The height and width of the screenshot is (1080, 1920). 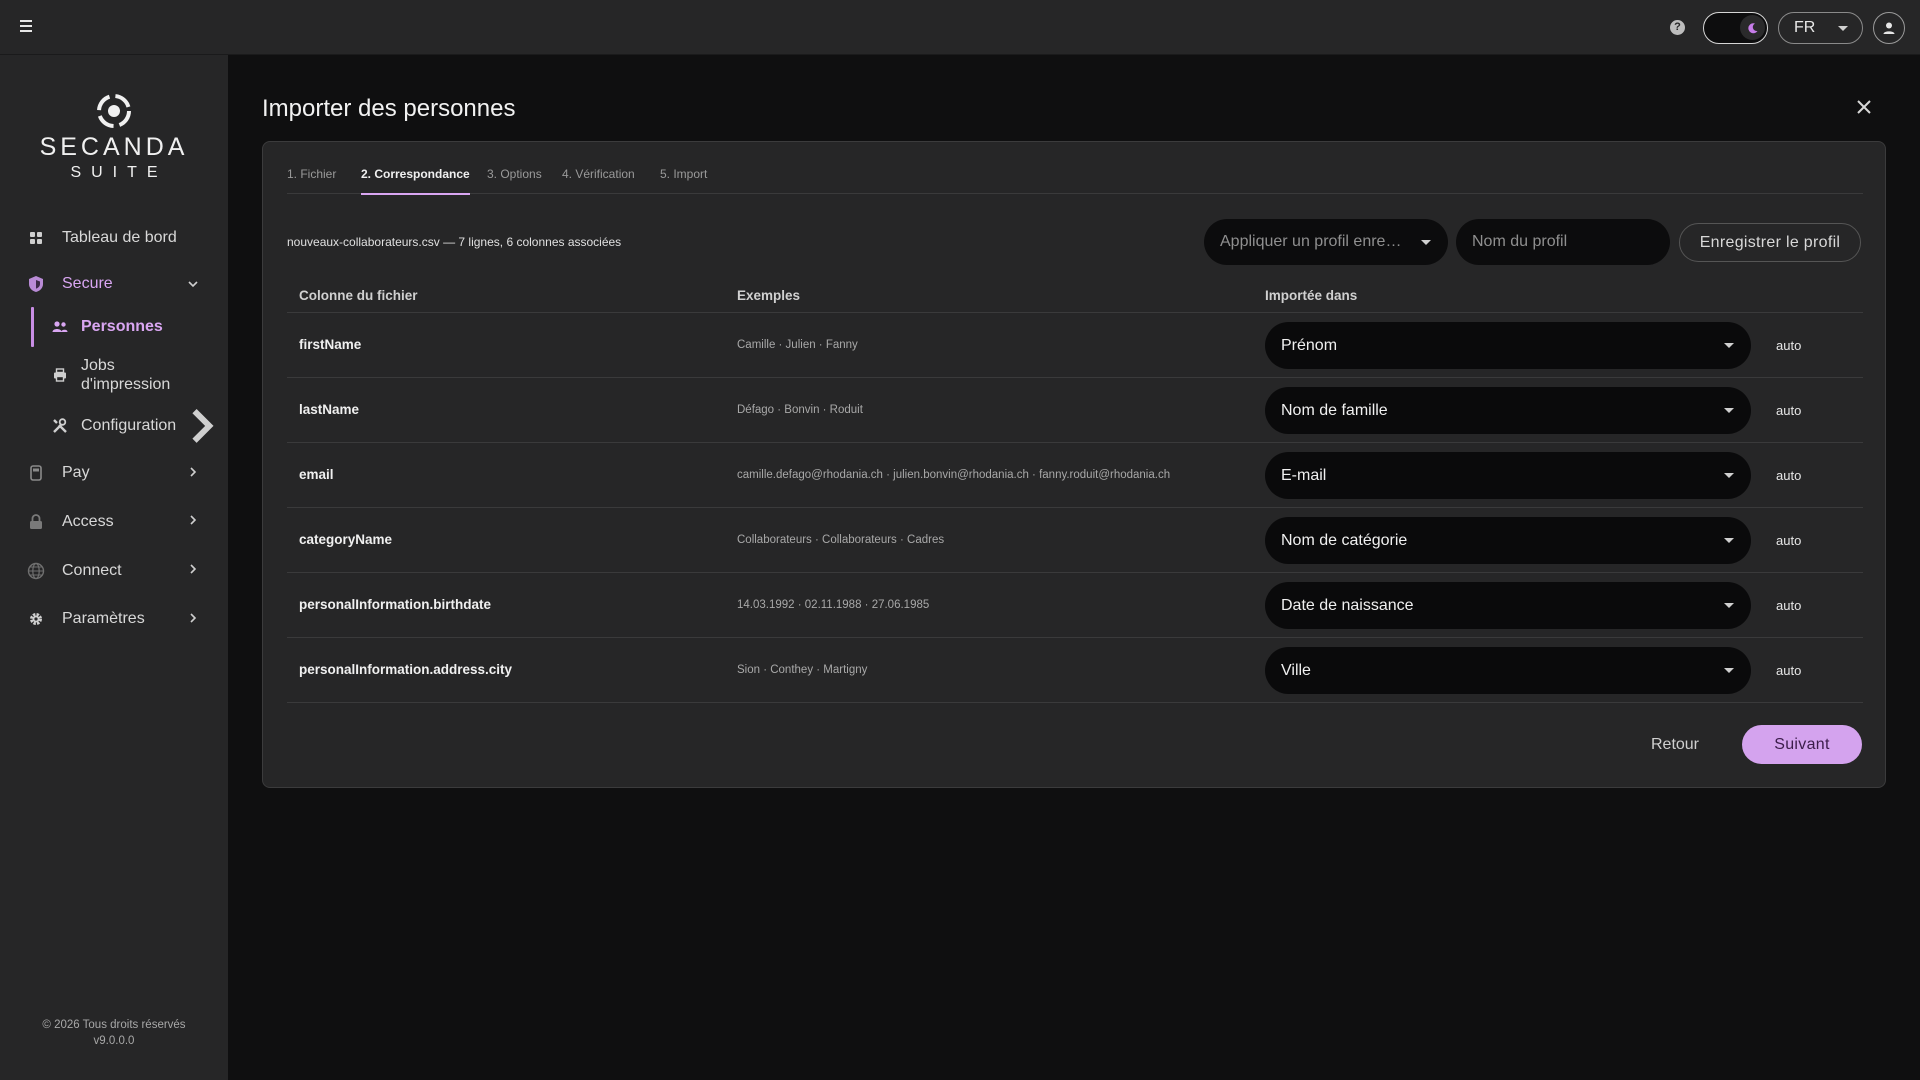 I want to click on target-field-value: Prénom, so click(x=1309, y=345).